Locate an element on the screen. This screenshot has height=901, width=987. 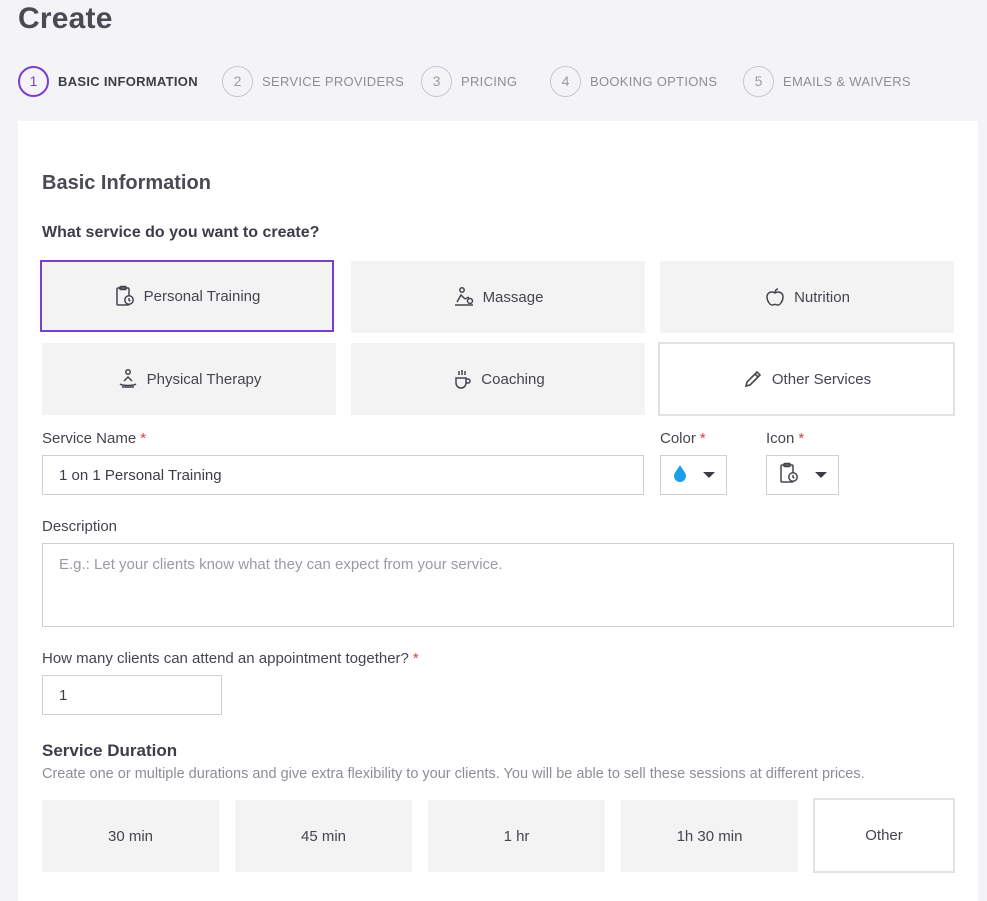
color-label: Color * is located at coordinates (683, 438).